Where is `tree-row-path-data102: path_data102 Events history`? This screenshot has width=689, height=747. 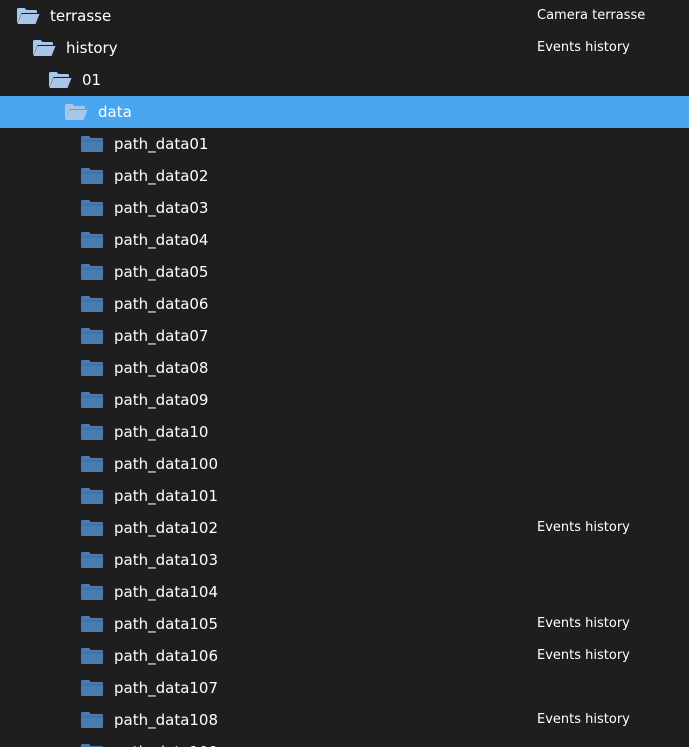 tree-row-path-data102: path_data102 Events history is located at coordinates (344, 528).